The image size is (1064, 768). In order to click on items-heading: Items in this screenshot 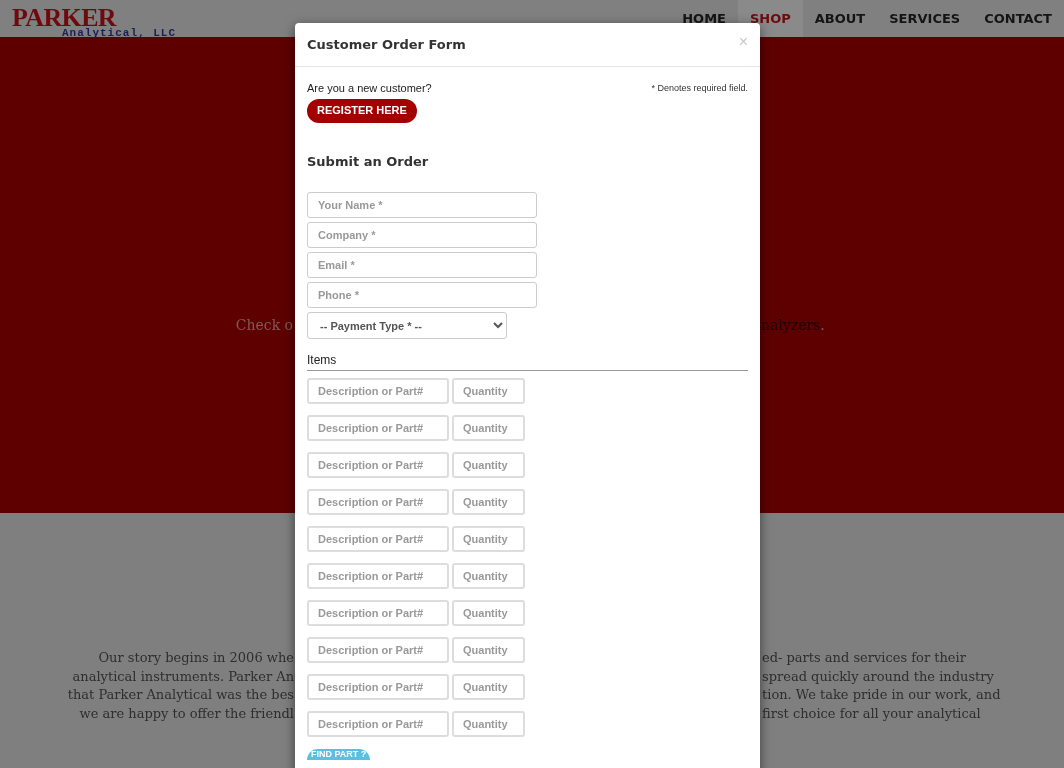, I will do `click(527, 361)`.